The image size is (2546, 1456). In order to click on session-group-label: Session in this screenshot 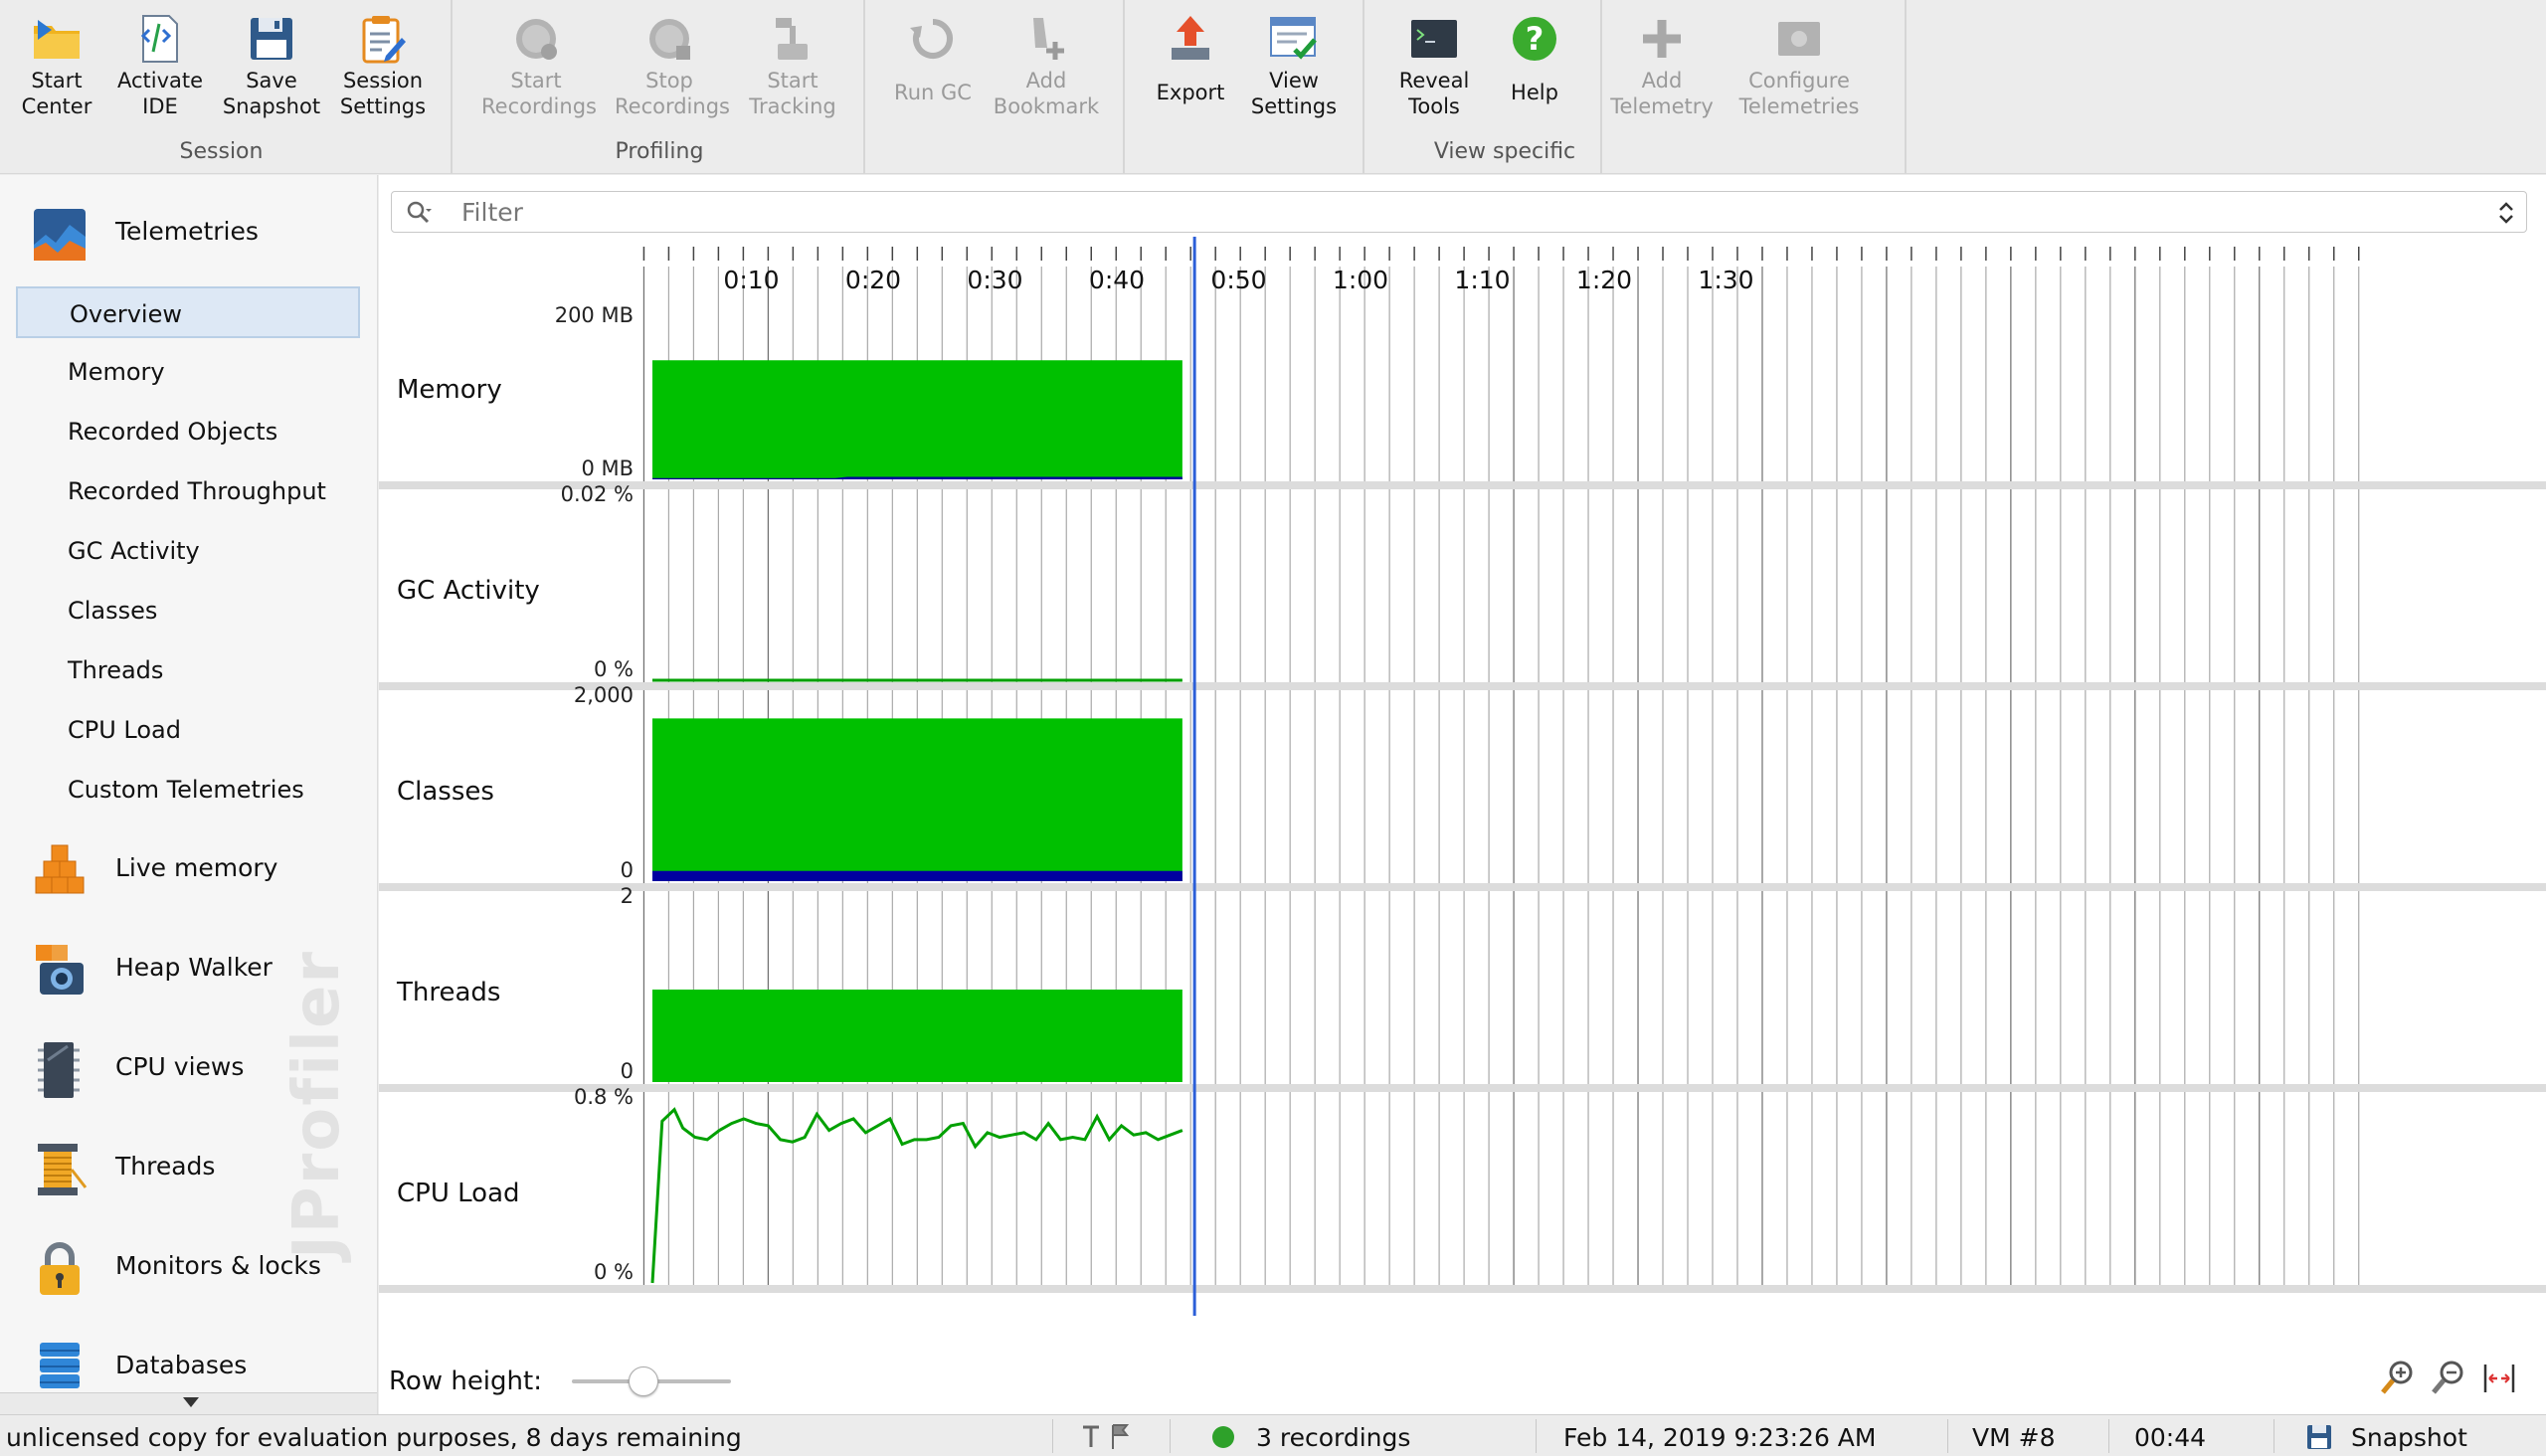, I will do `click(221, 151)`.